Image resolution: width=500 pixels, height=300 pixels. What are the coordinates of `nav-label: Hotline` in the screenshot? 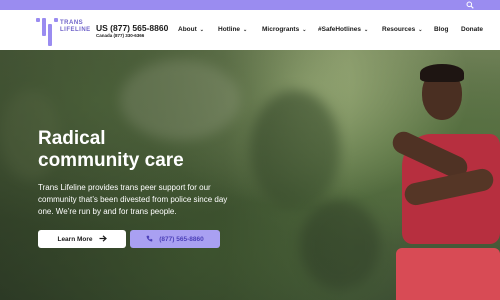 It's located at (229, 29).